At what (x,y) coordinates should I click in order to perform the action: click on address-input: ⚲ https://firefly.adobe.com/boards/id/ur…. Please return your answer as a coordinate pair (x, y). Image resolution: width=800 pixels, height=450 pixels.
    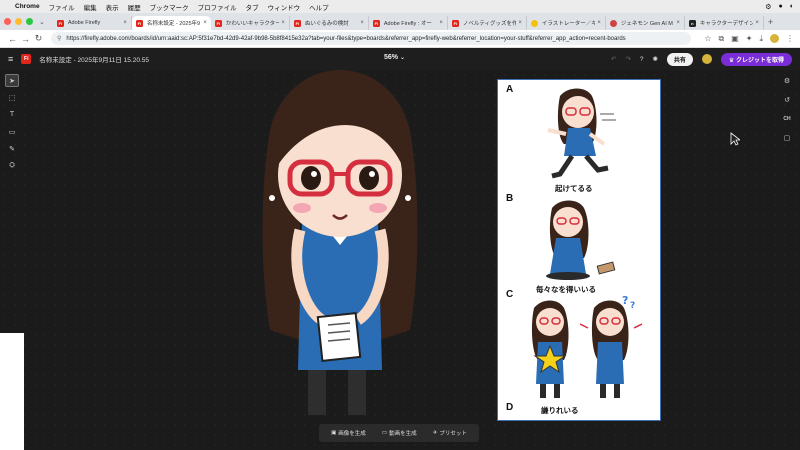
    Looking at the image, I should click on (371, 38).